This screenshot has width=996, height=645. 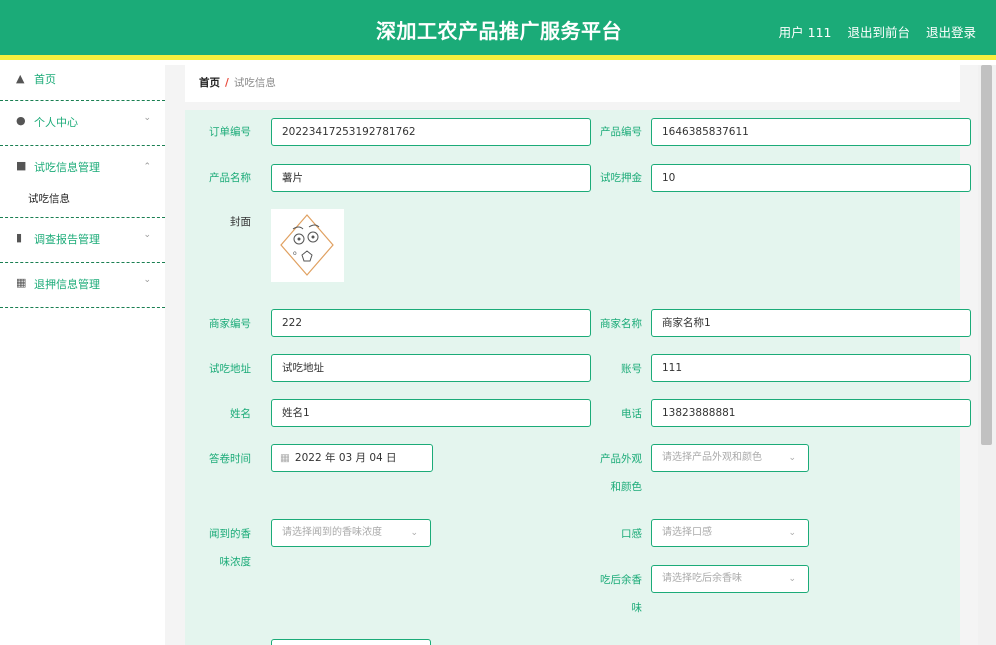 I want to click on aroma-select: 请选择闻到的香味浓度 ⌄, so click(x=351, y=533).